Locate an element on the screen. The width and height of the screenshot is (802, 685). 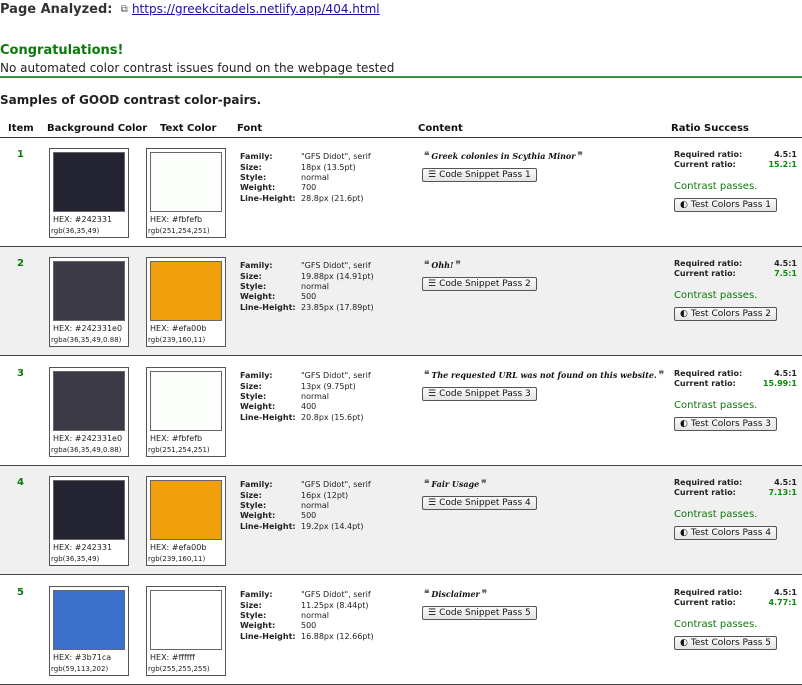
test-colors-button: ◐ Test Colors Pass 4 is located at coordinates (725, 533).